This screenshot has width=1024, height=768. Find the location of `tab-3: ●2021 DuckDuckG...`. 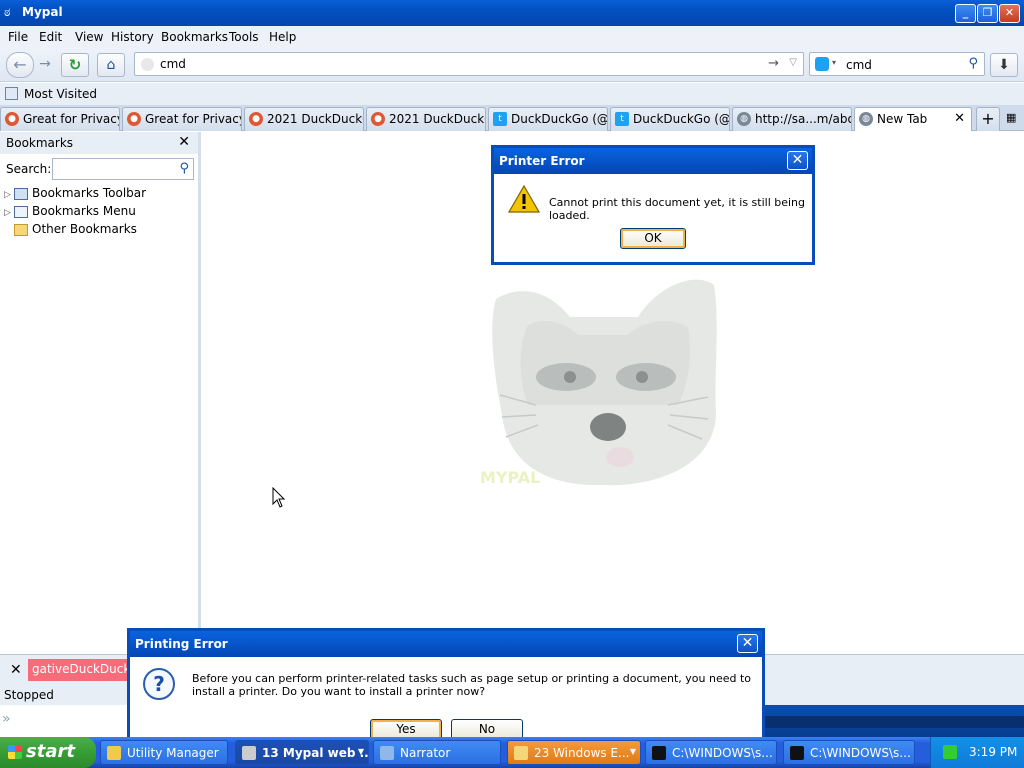

tab-3: ●2021 DuckDuckG... is located at coordinates (304, 119).